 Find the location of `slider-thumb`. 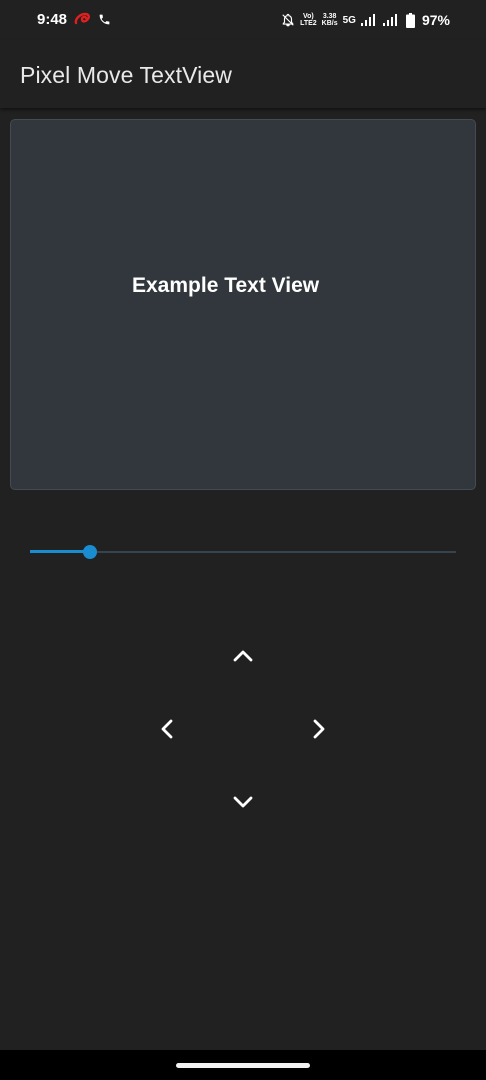

slider-thumb is located at coordinates (90, 552).